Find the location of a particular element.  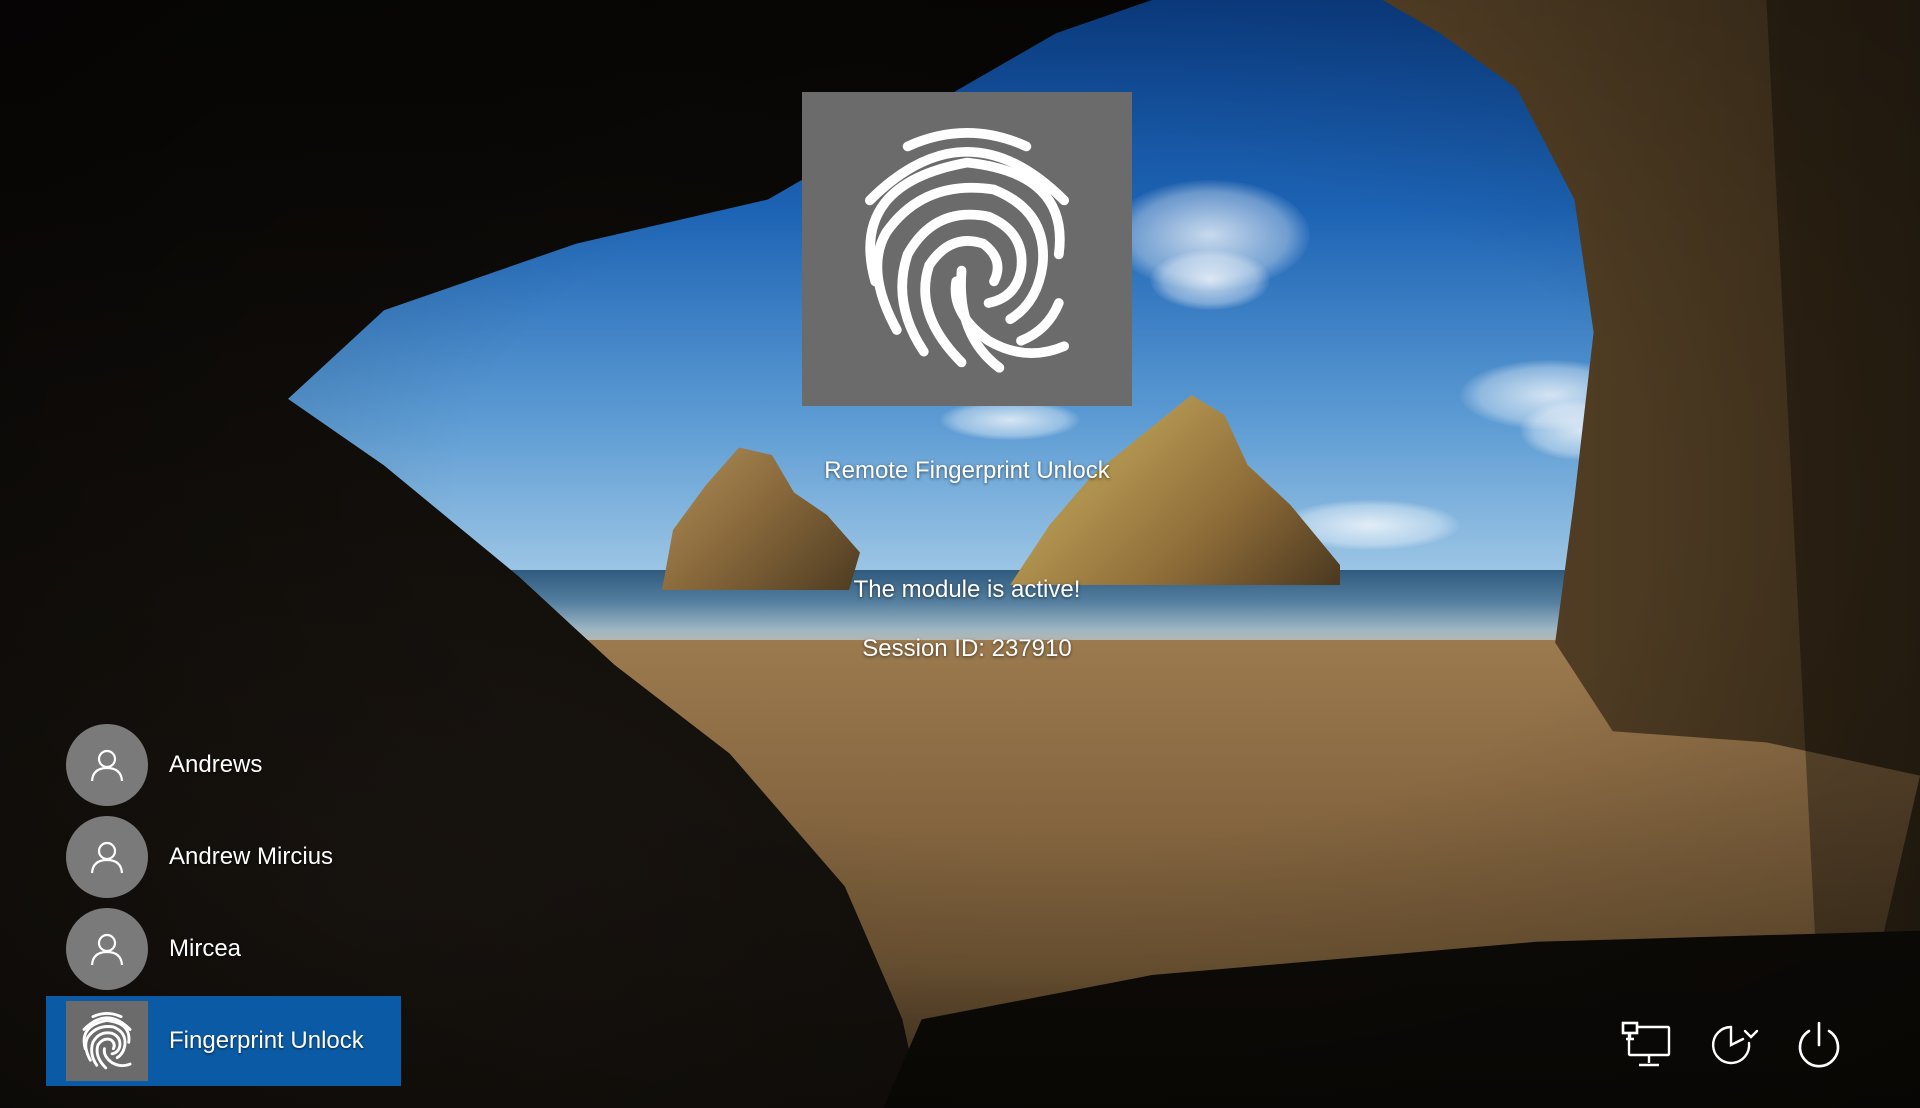

user-item-fingerprint-unlock: Fingerprint Unlock is located at coordinates (223, 1041).